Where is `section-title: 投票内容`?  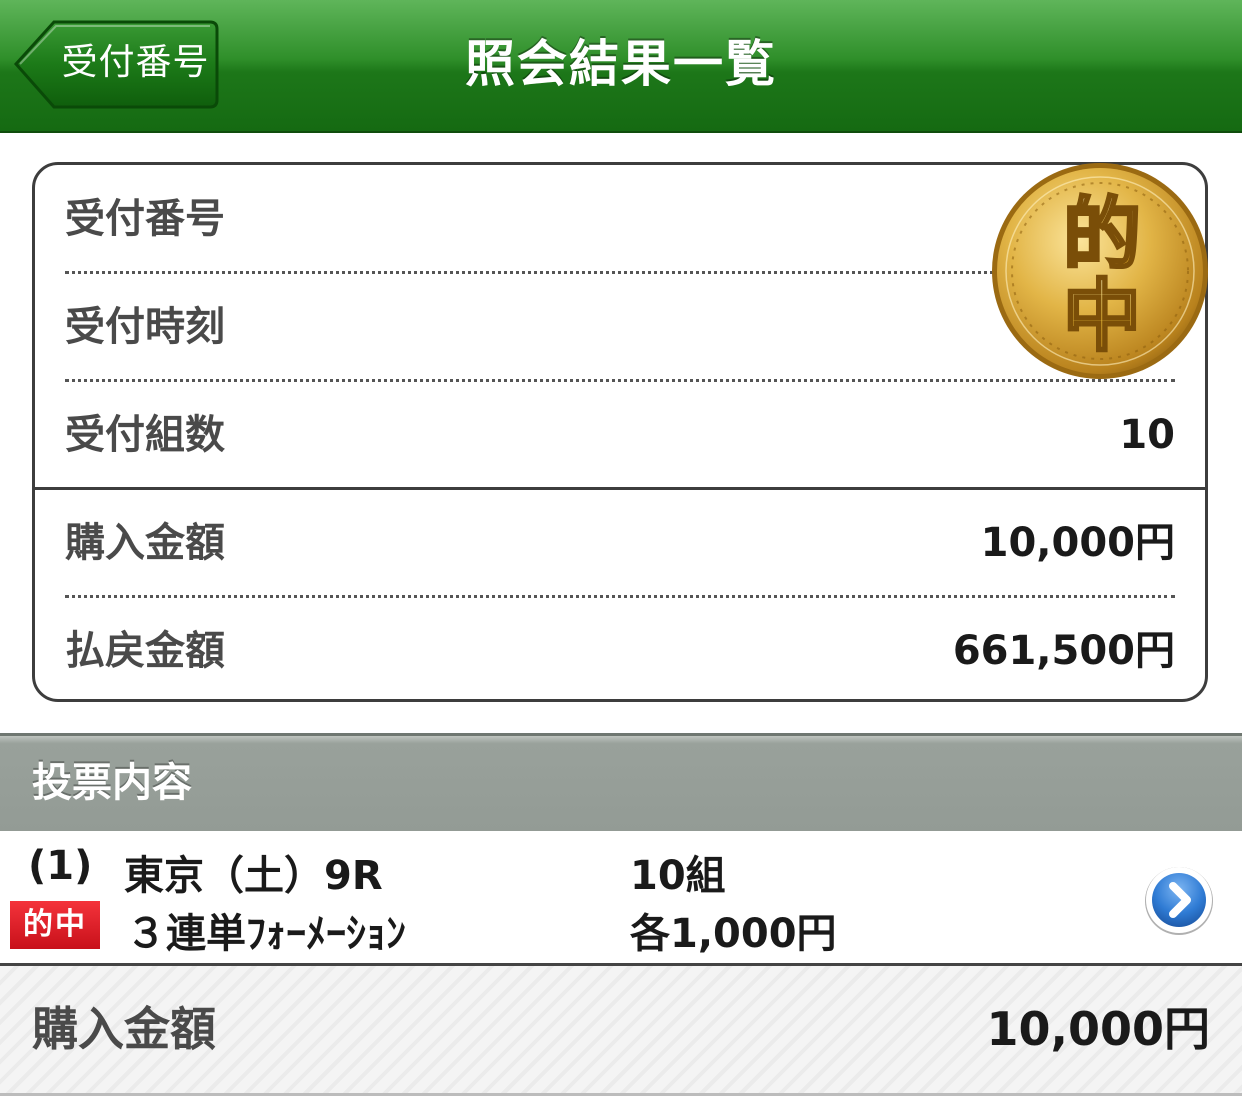
section-title: 投票内容 is located at coordinates (112, 783).